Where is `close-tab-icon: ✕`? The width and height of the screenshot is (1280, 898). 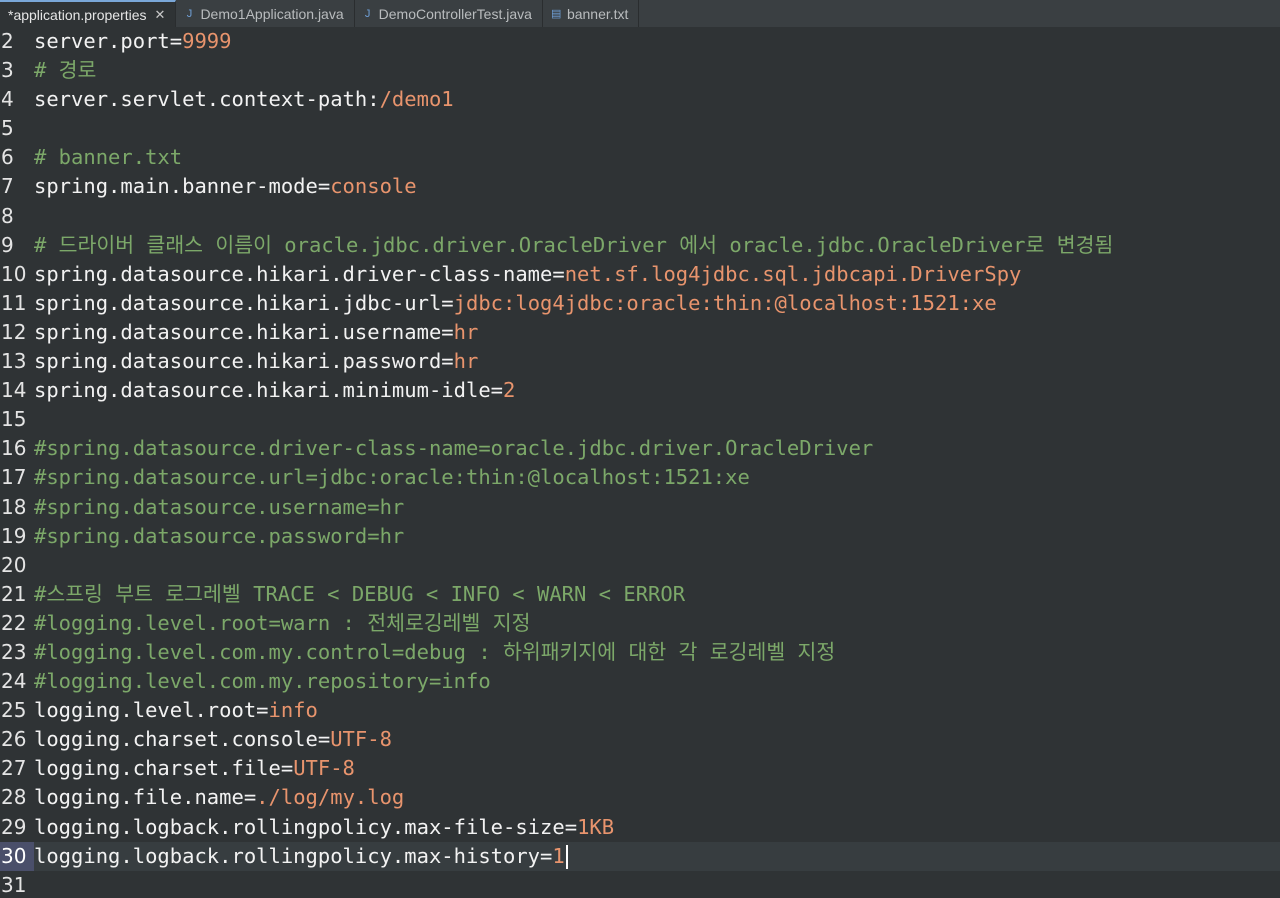
close-tab-icon: ✕ is located at coordinates (160, 15).